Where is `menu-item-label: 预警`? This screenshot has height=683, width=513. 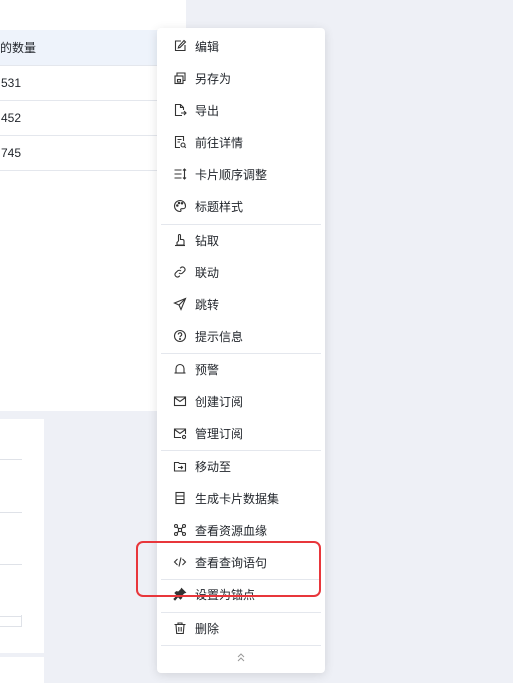 menu-item-label: 预警 is located at coordinates (207, 369).